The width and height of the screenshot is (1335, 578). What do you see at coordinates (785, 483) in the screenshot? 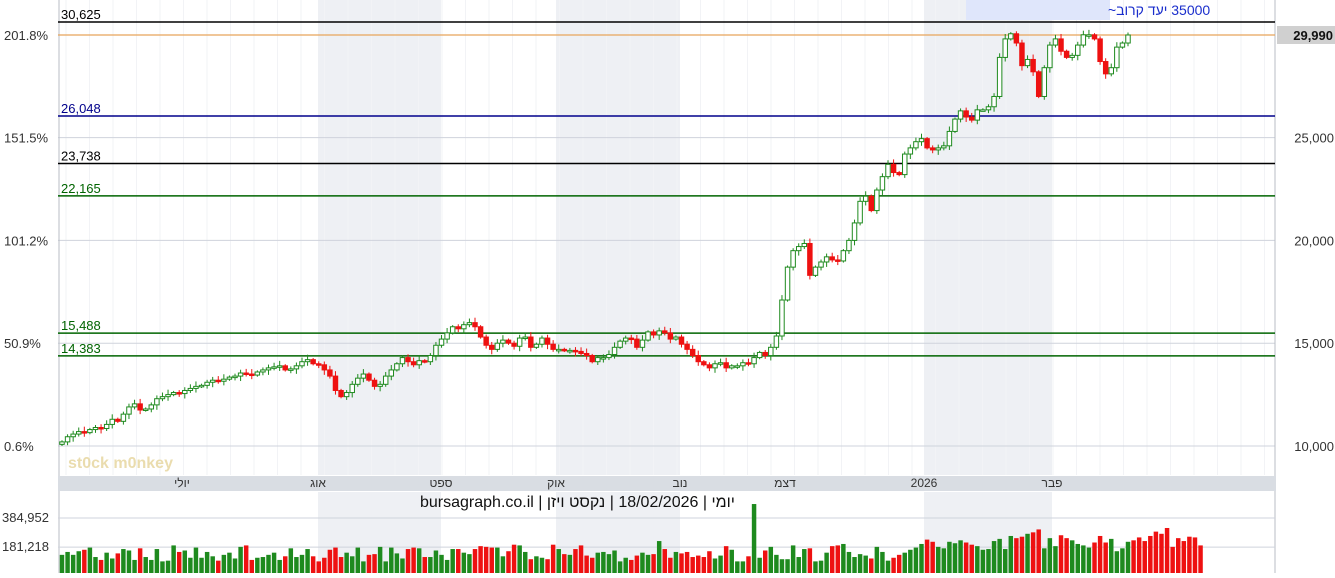
I see `month-label: דצמ` at bounding box center [785, 483].